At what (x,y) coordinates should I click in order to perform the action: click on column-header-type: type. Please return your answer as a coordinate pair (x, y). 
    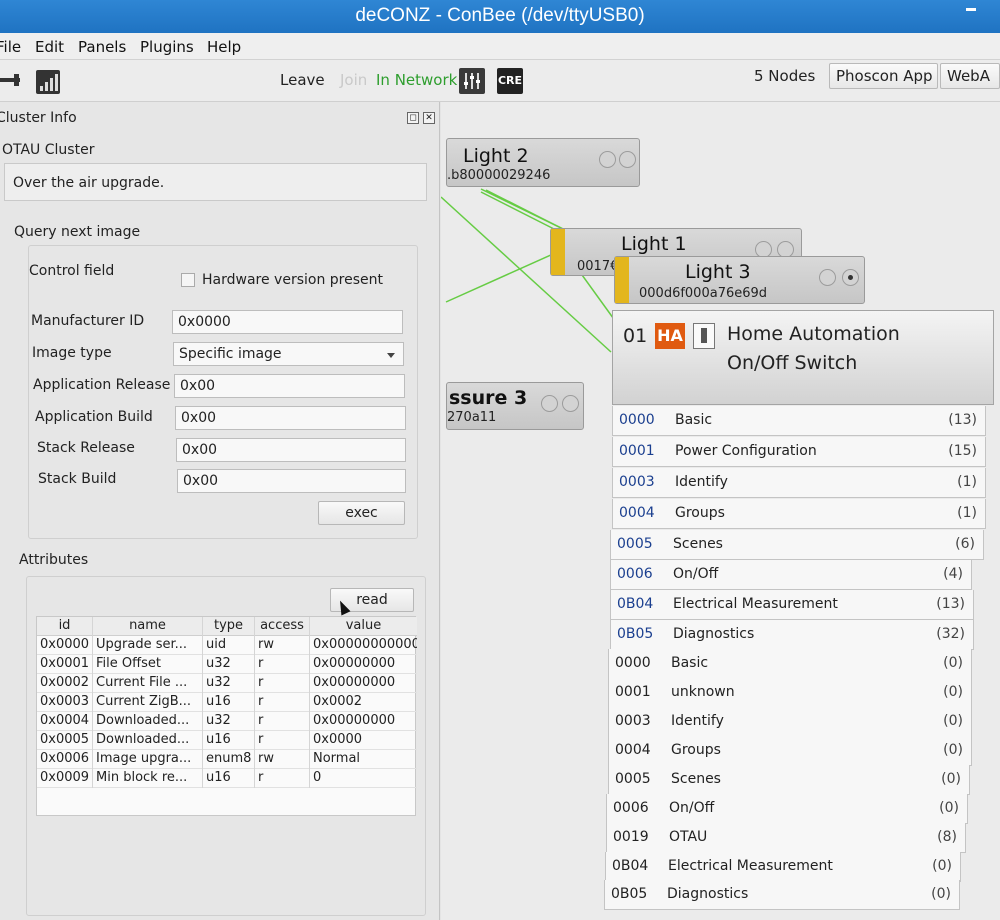
    Looking at the image, I should click on (229, 626).